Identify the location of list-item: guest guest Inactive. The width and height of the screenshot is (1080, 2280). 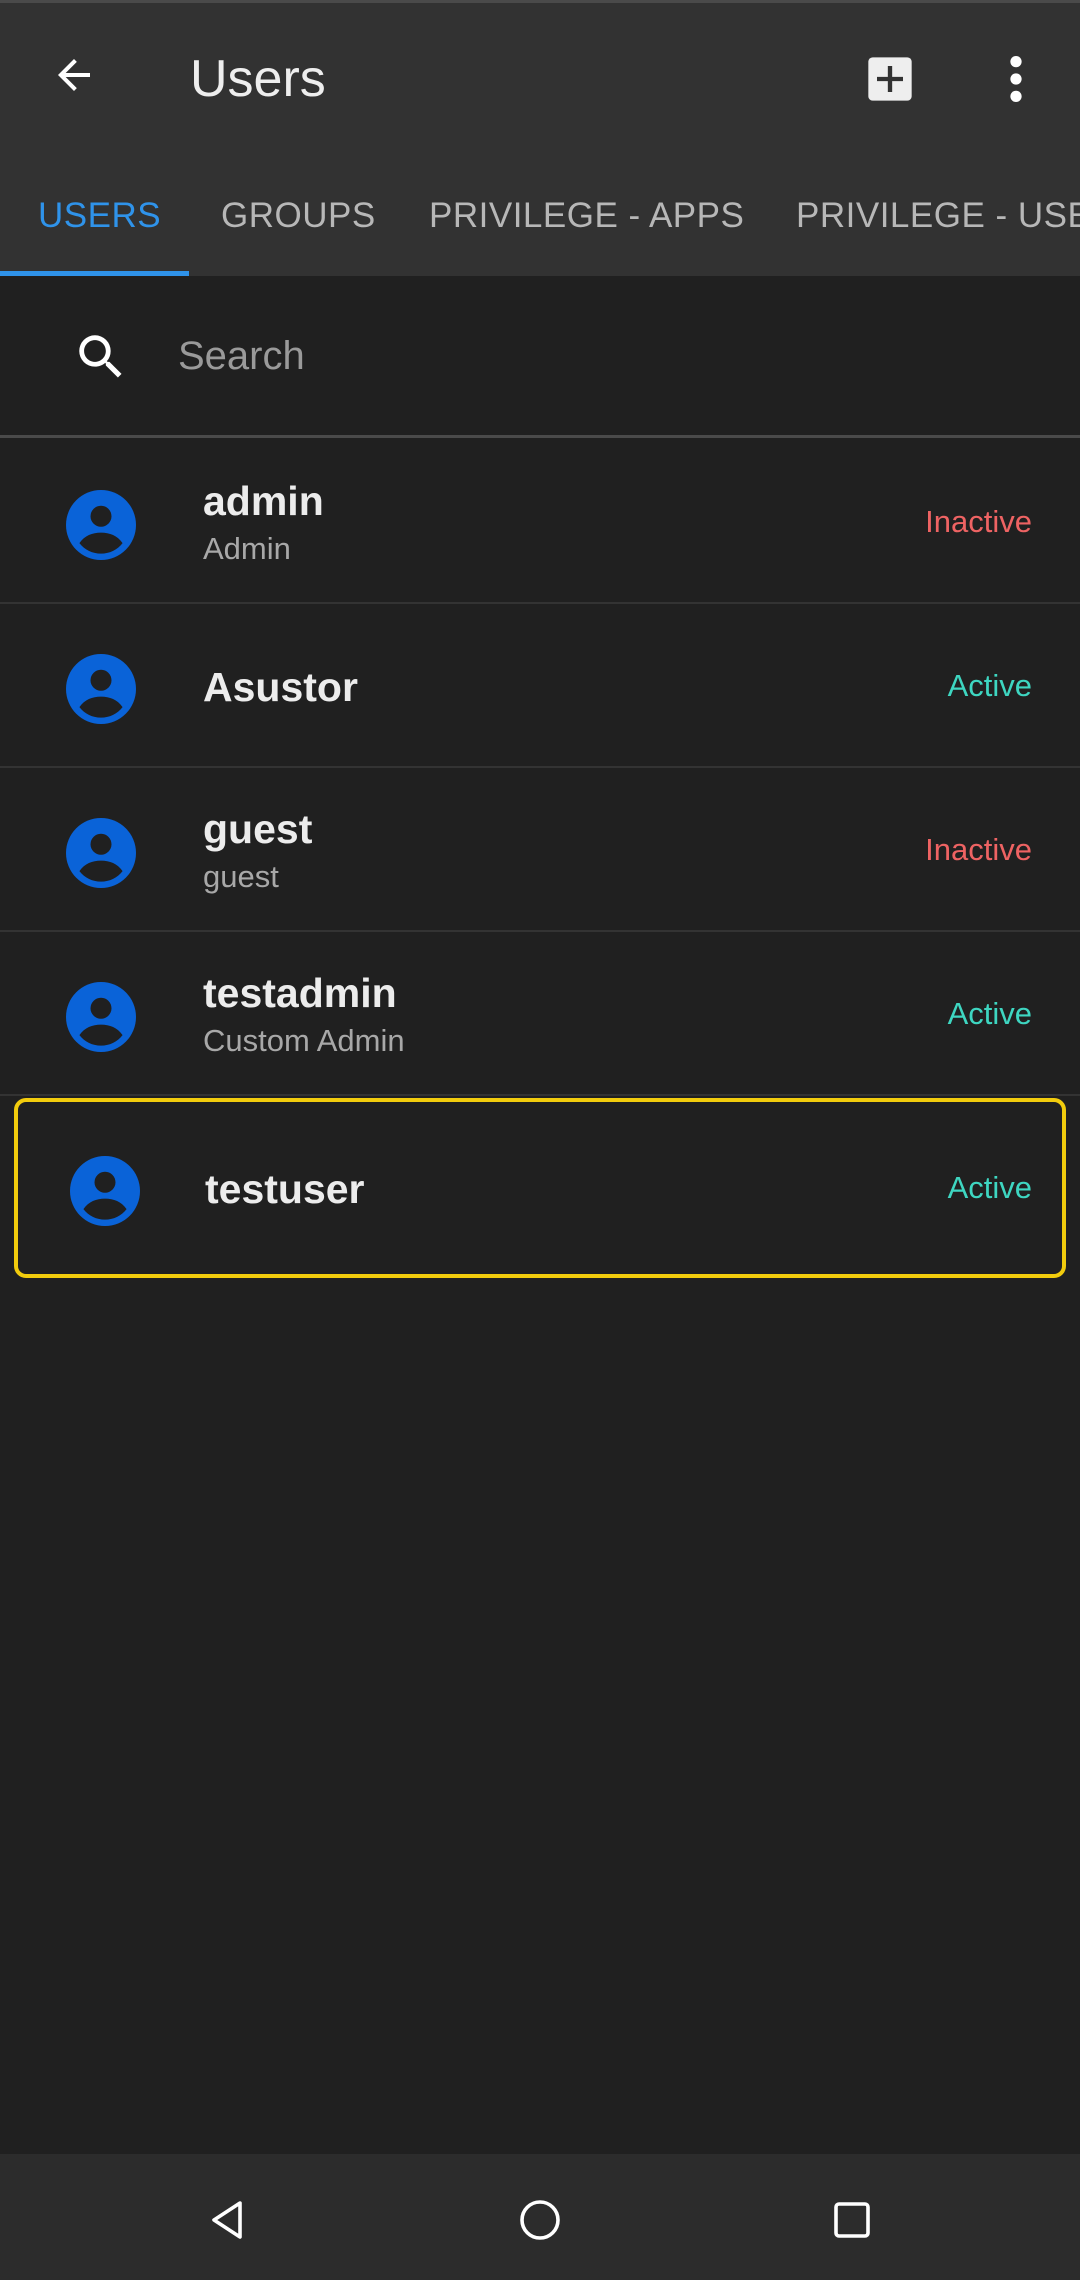
(540, 850).